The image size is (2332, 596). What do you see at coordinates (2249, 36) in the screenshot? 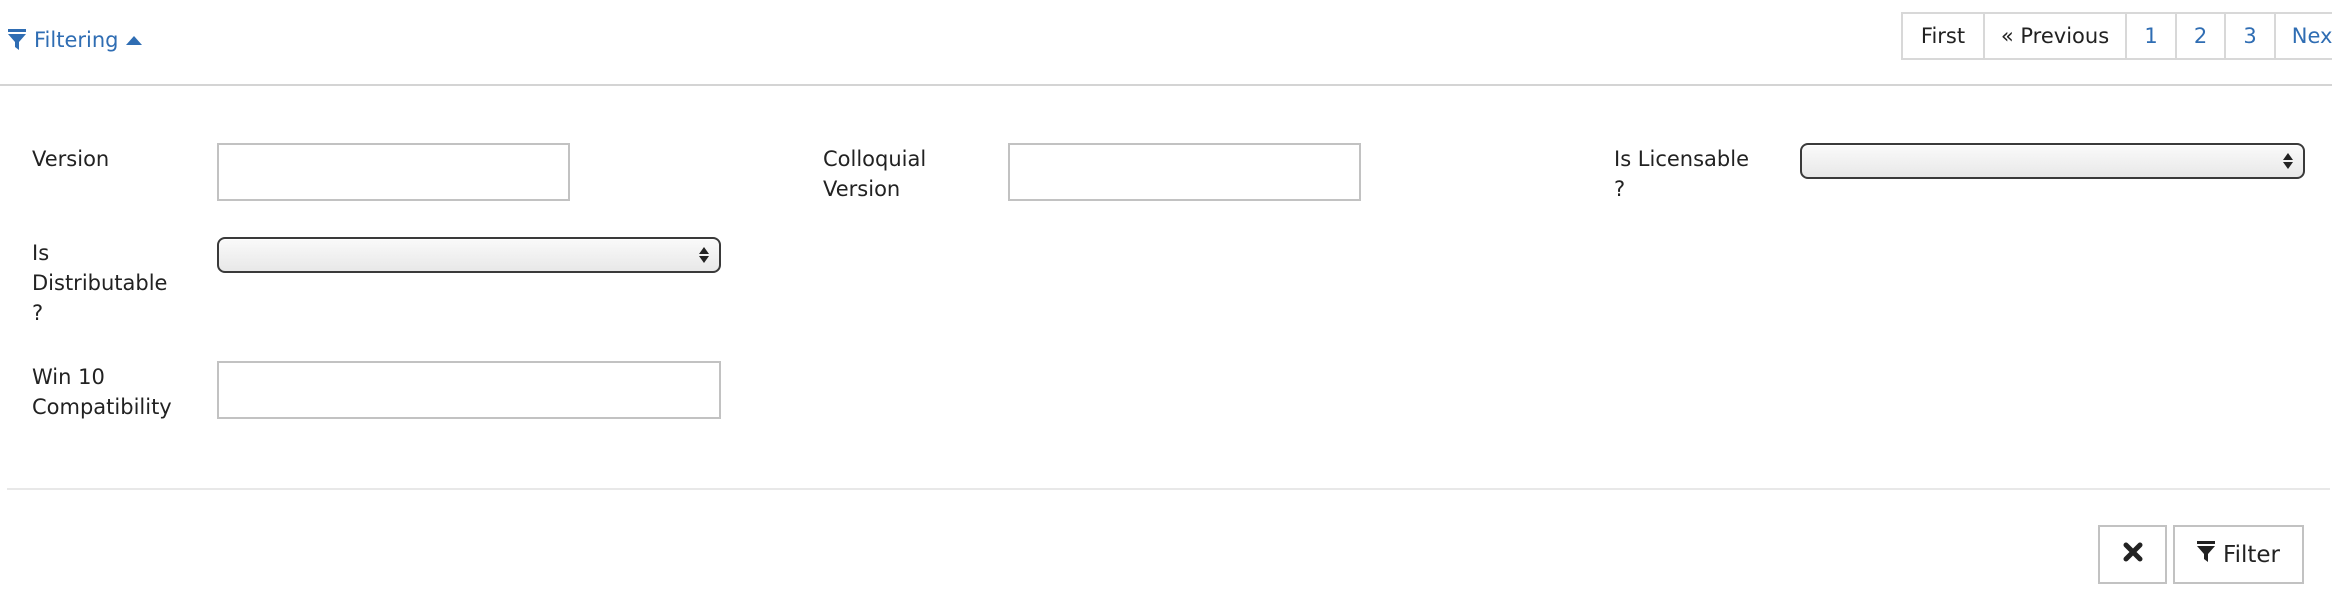
I see `page-3: 3` at bounding box center [2249, 36].